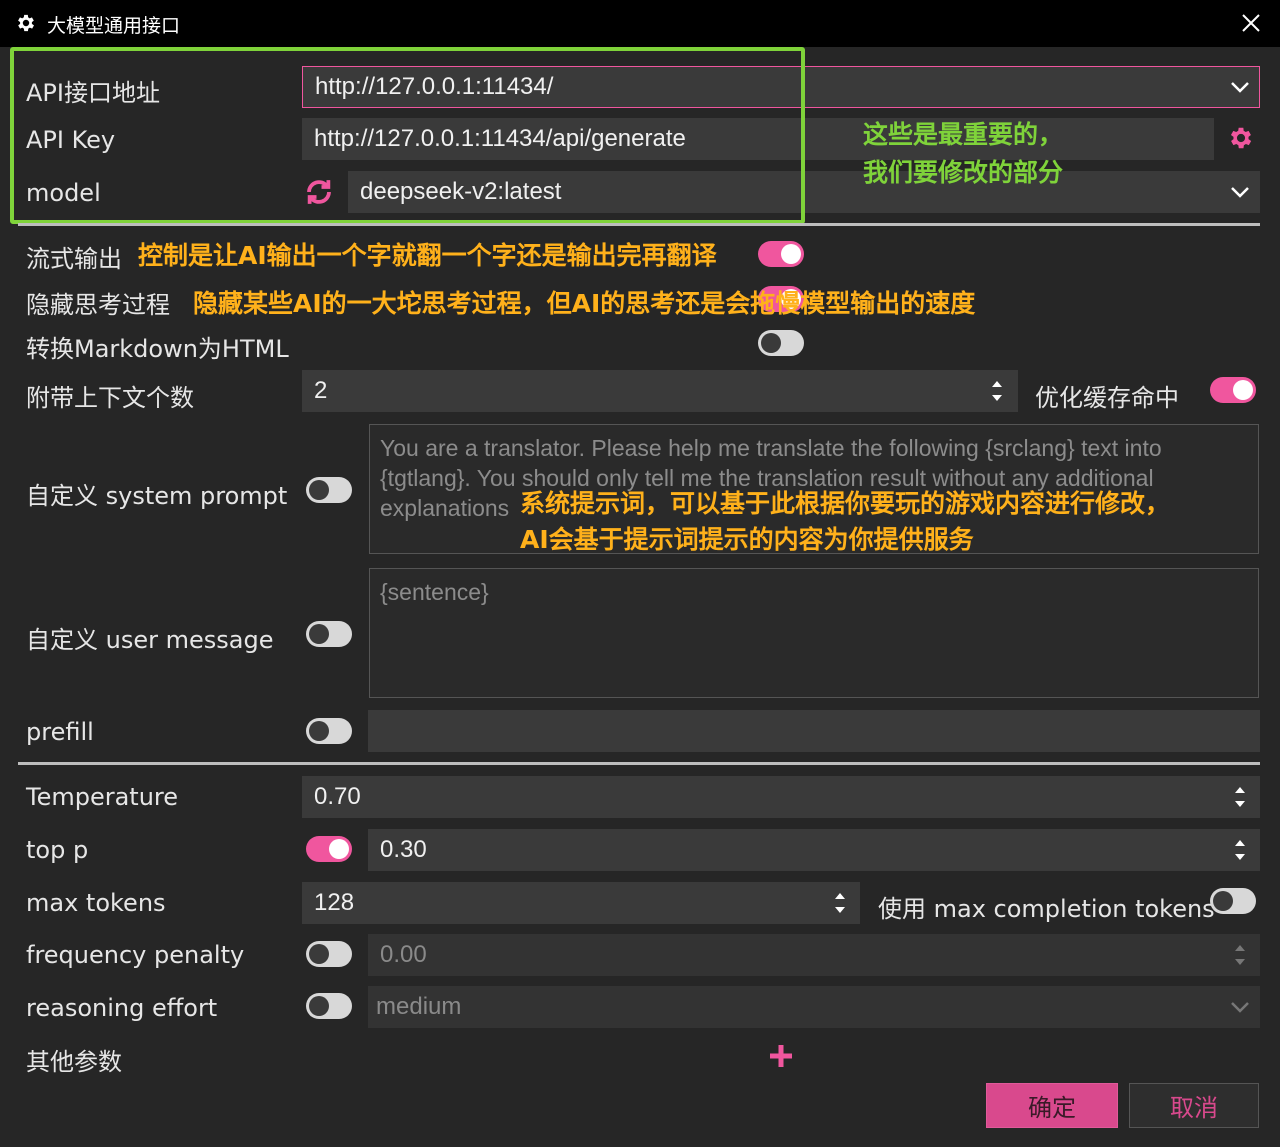 This screenshot has height=1147, width=1280. What do you see at coordinates (1233, 901) in the screenshot?
I see `max-completion-toggle` at bounding box center [1233, 901].